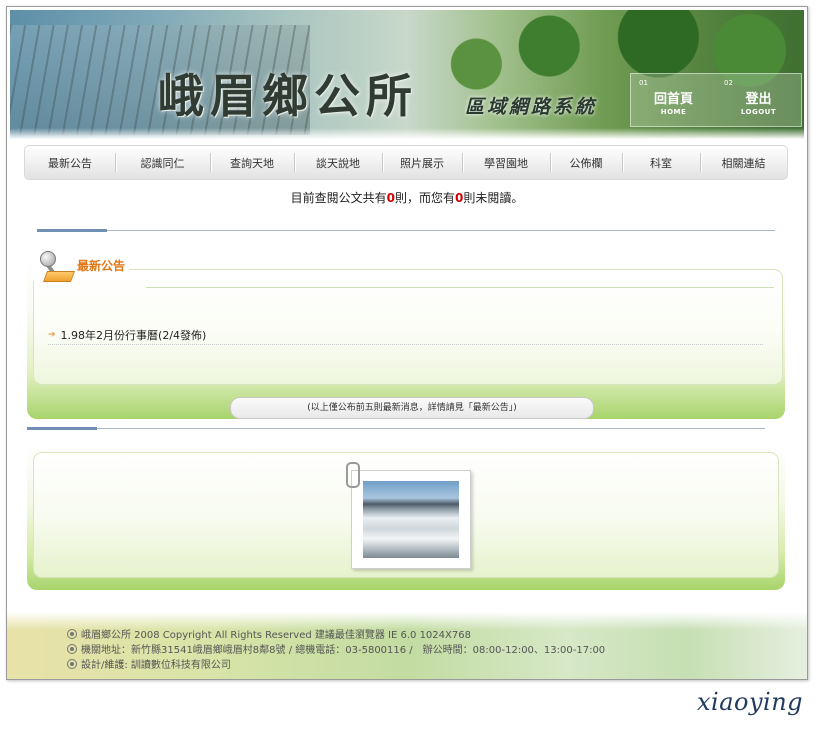 The height and width of the screenshot is (743, 820). I want to click on mountain-photo, so click(411, 519).